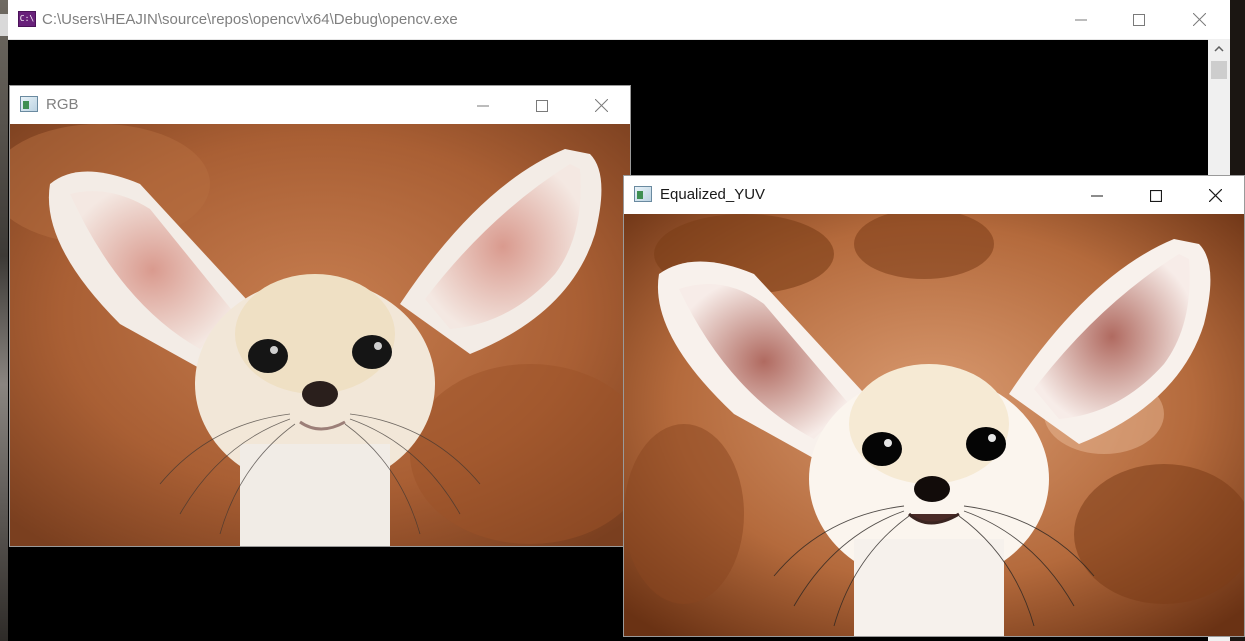  I want to click on console-minimize-button, so click(1081, 19).